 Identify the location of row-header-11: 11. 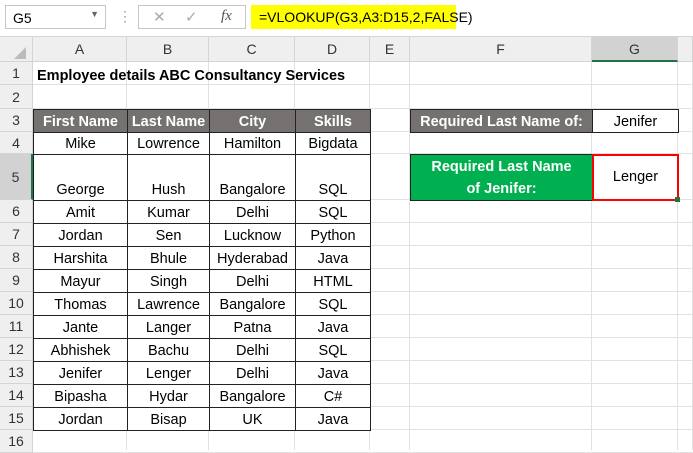
(16, 326).